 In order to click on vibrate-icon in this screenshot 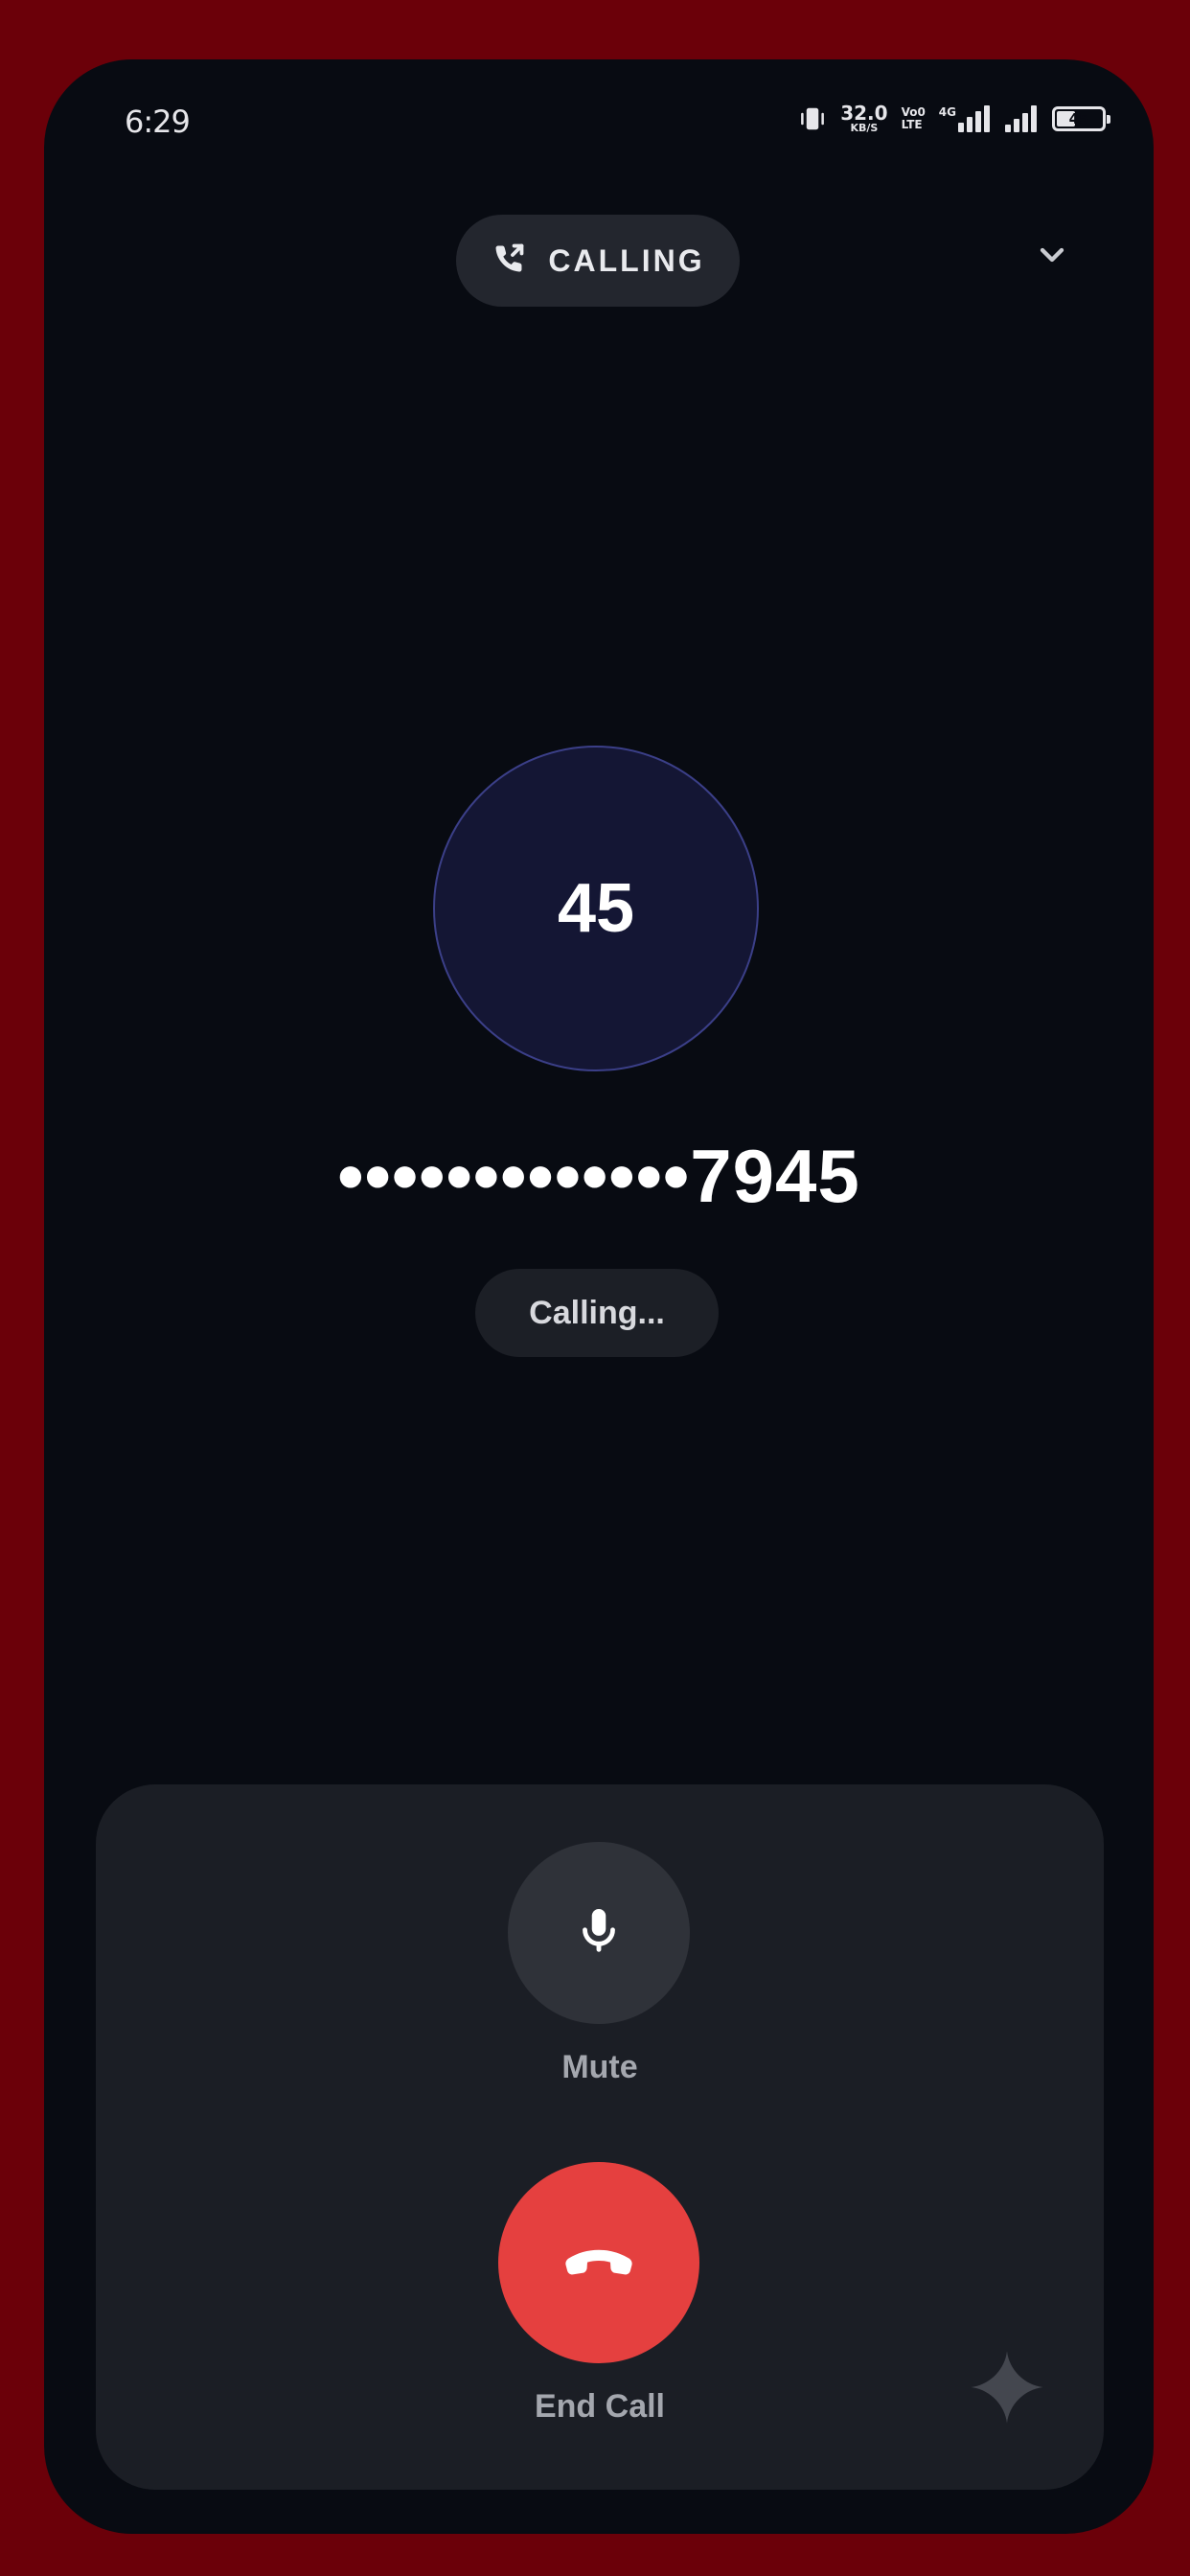, I will do `click(812, 118)`.